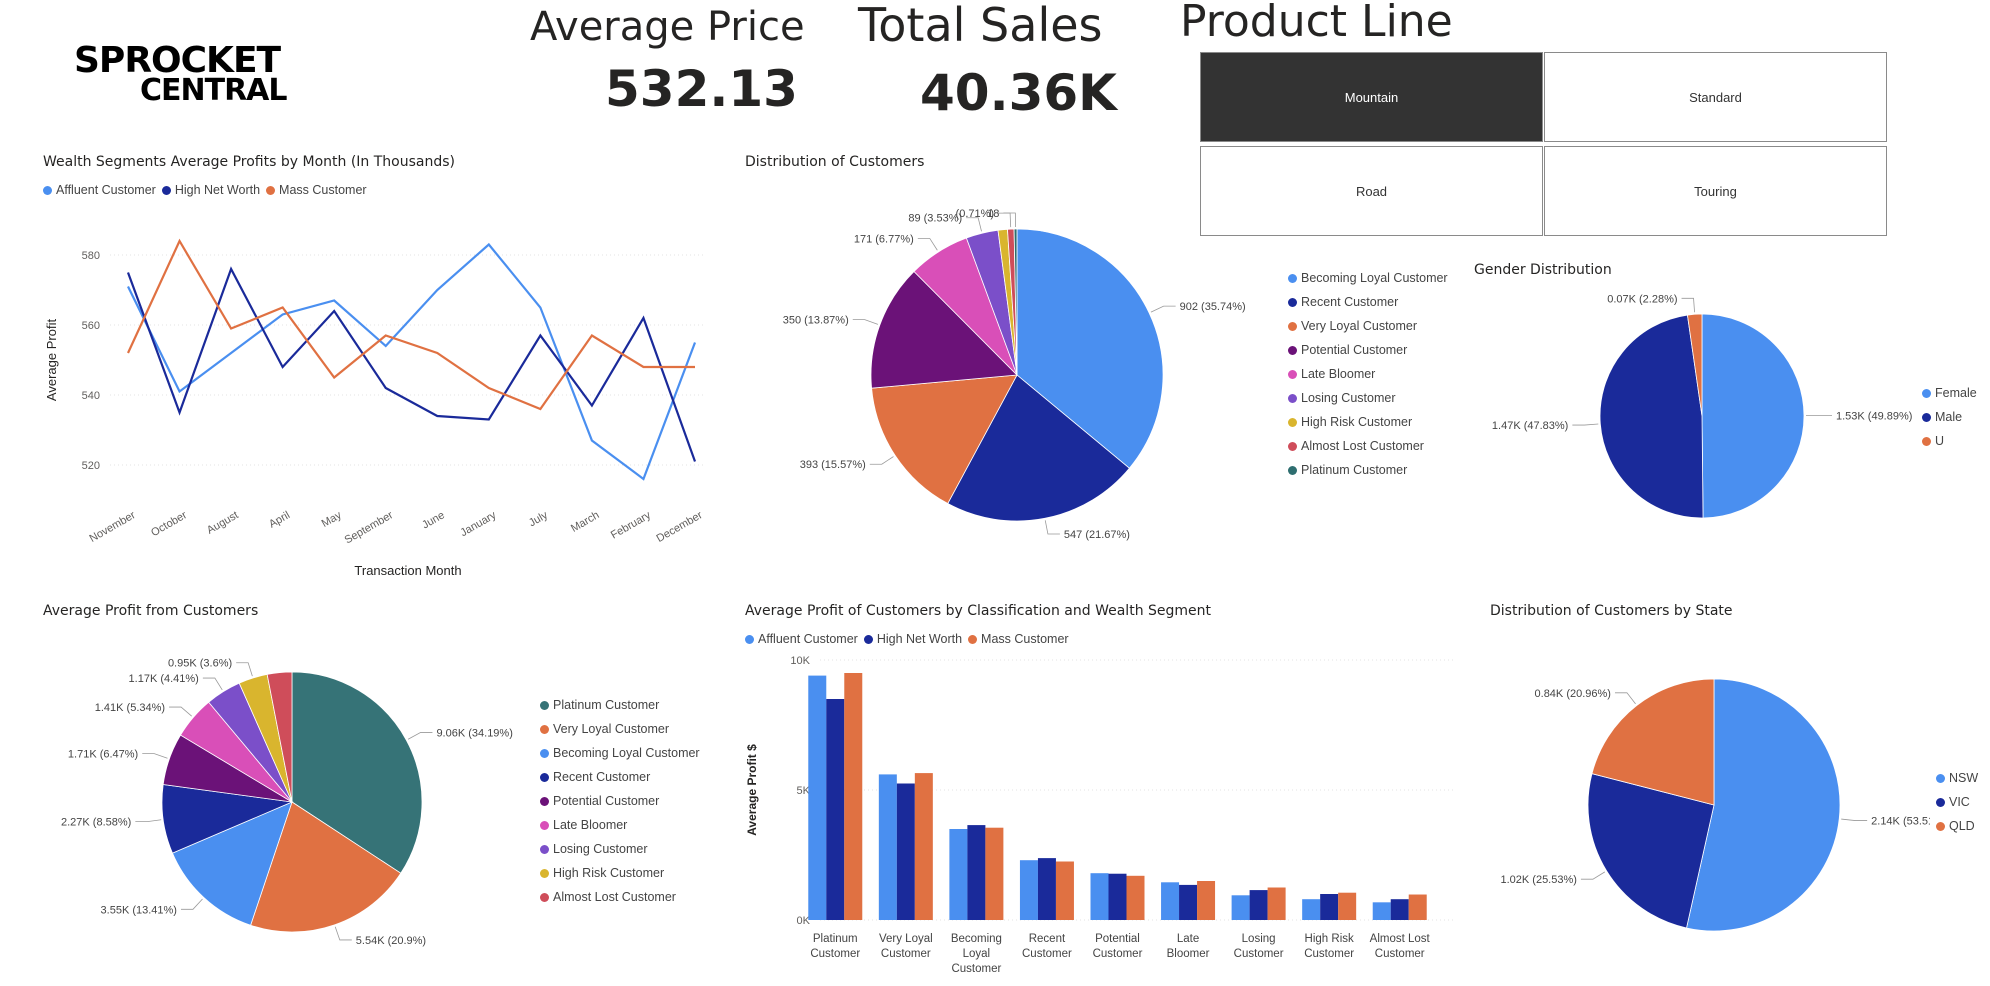  What do you see at coordinates (1900, 822) in the screenshot?
I see `data-label: 2.14K (53.51%)` at bounding box center [1900, 822].